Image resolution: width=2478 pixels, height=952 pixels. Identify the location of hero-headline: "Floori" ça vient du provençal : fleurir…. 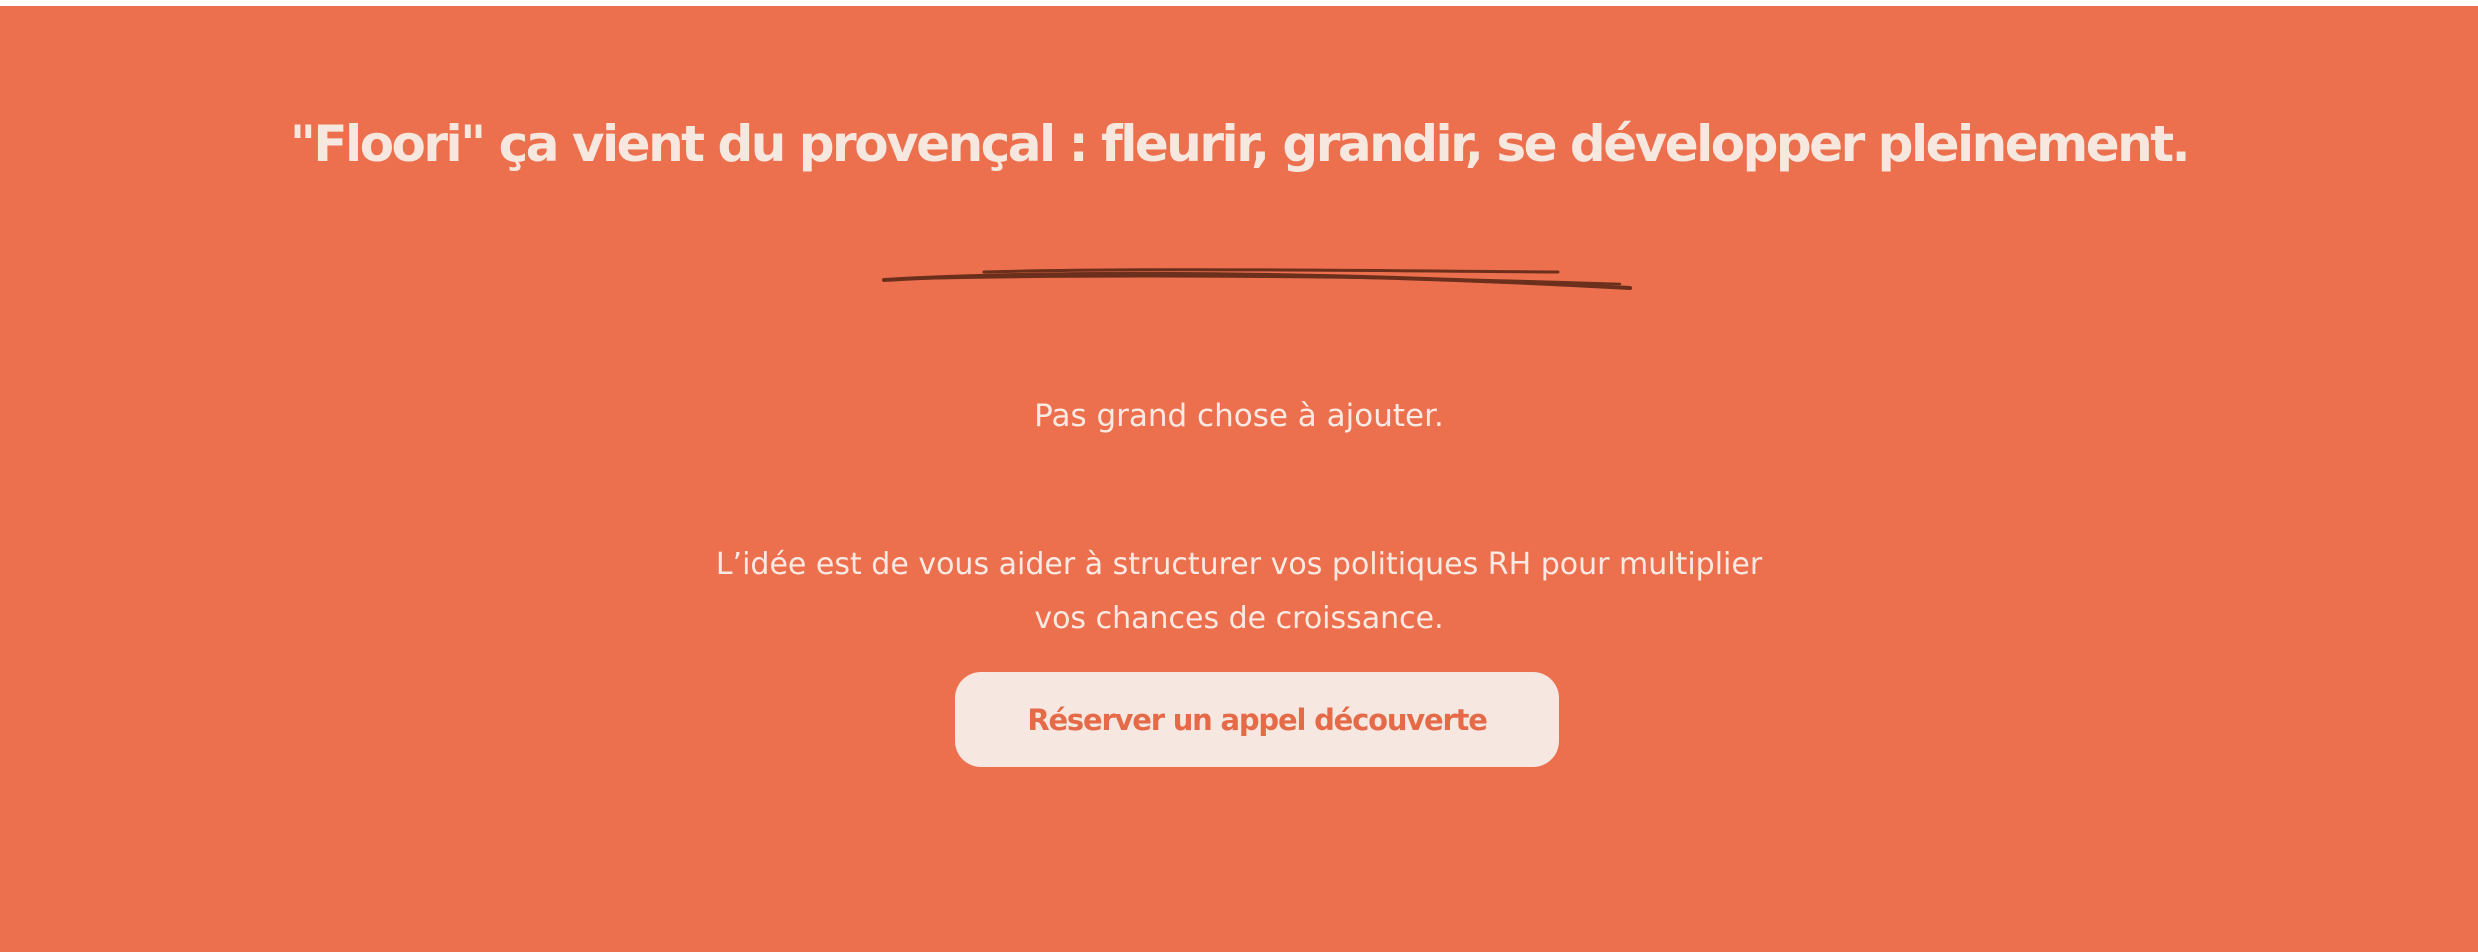
(1240, 144).